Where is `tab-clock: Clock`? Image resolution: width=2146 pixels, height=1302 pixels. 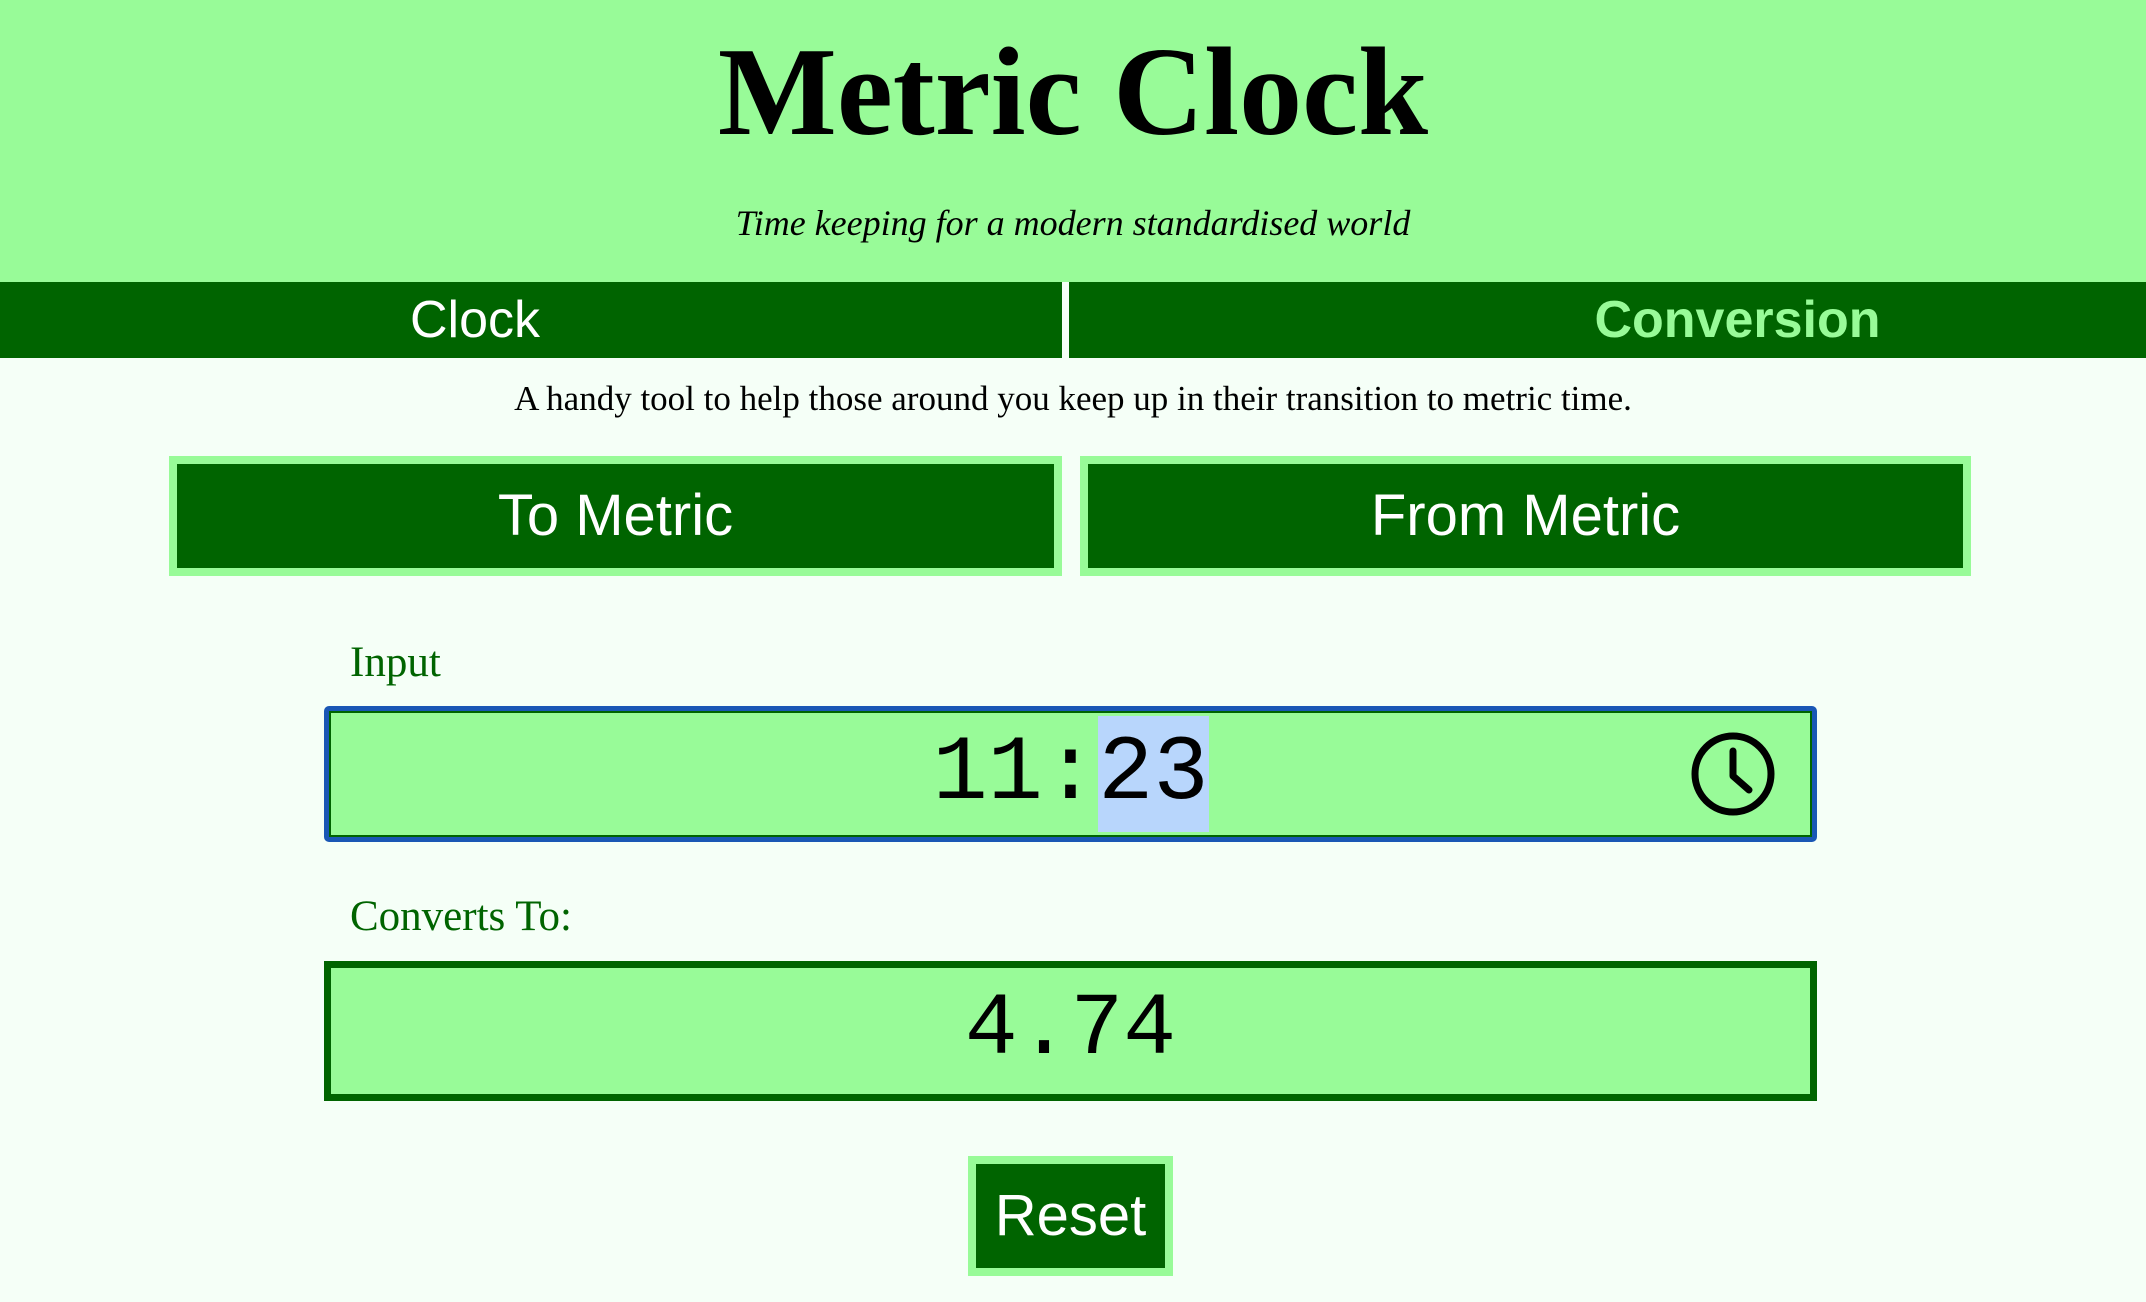 tab-clock: Clock is located at coordinates (475, 320).